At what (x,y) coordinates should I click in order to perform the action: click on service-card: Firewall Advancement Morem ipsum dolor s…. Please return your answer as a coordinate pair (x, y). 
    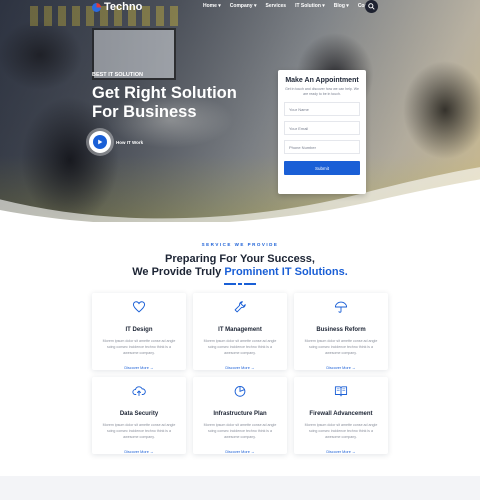
    Looking at the image, I should click on (341, 415).